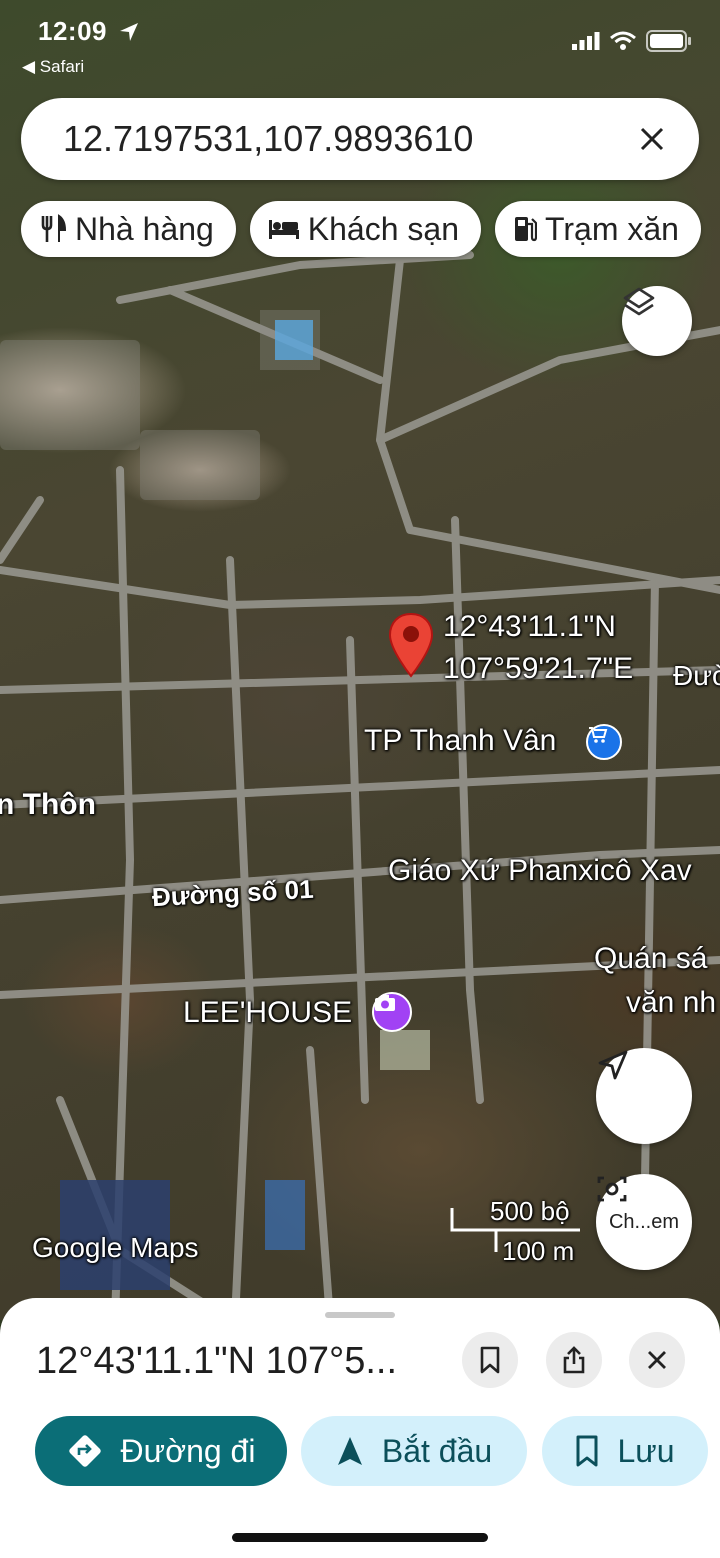 The height and width of the screenshot is (1558, 720). I want to click on map-label-duong-partial: Đườ, so click(696, 675).